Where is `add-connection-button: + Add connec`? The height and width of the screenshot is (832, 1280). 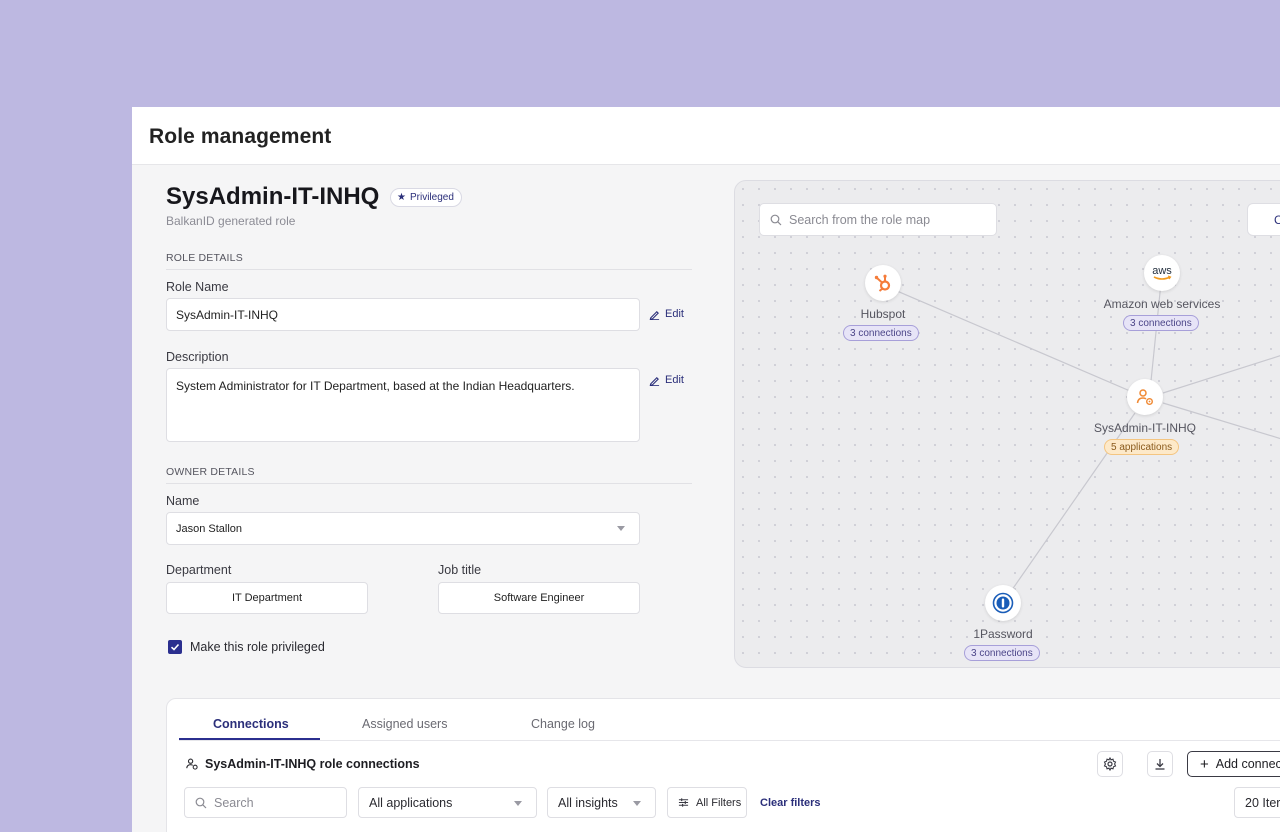
add-connection-button: + Add connec is located at coordinates (1233, 764).